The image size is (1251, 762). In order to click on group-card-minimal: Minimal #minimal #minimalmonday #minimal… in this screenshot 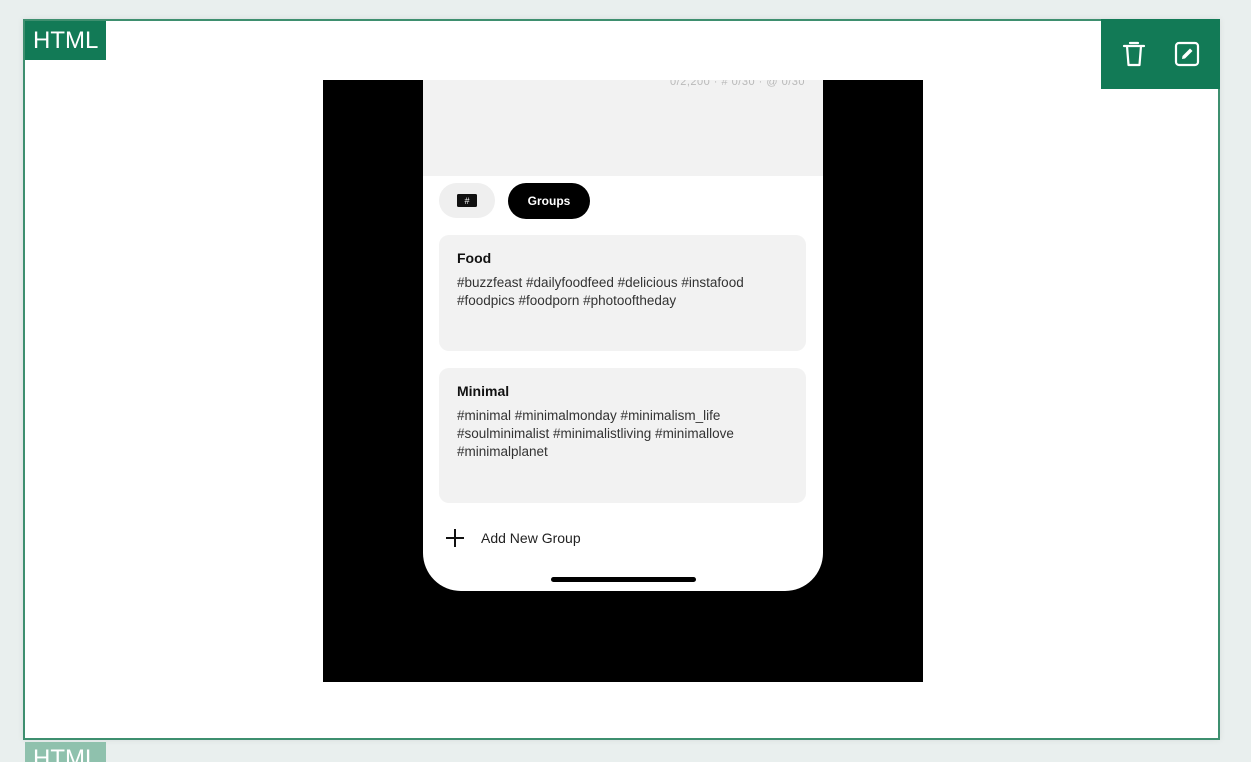, I will do `click(622, 435)`.